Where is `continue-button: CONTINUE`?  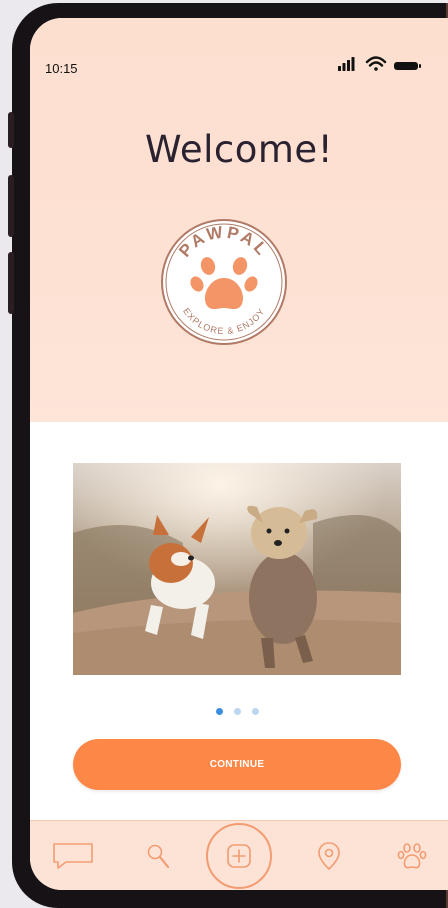 continue-button: CONTINUE is located at coordinates (237, 764).